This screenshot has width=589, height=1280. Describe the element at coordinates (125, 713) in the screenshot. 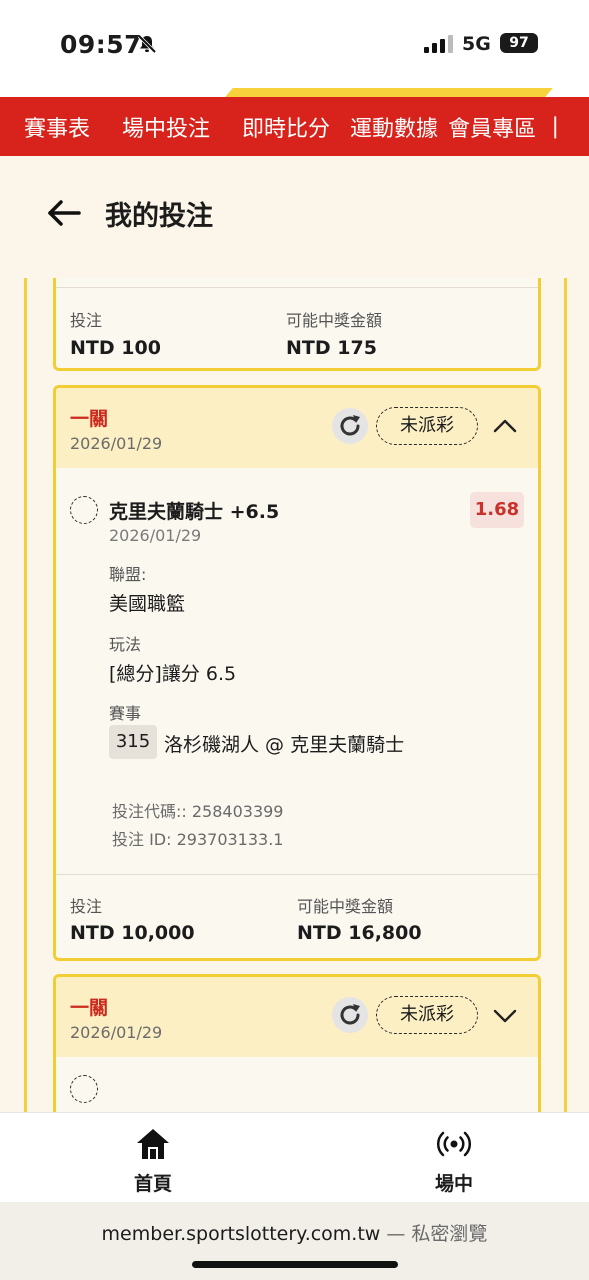

I see `event-label: 賽事` at that location.